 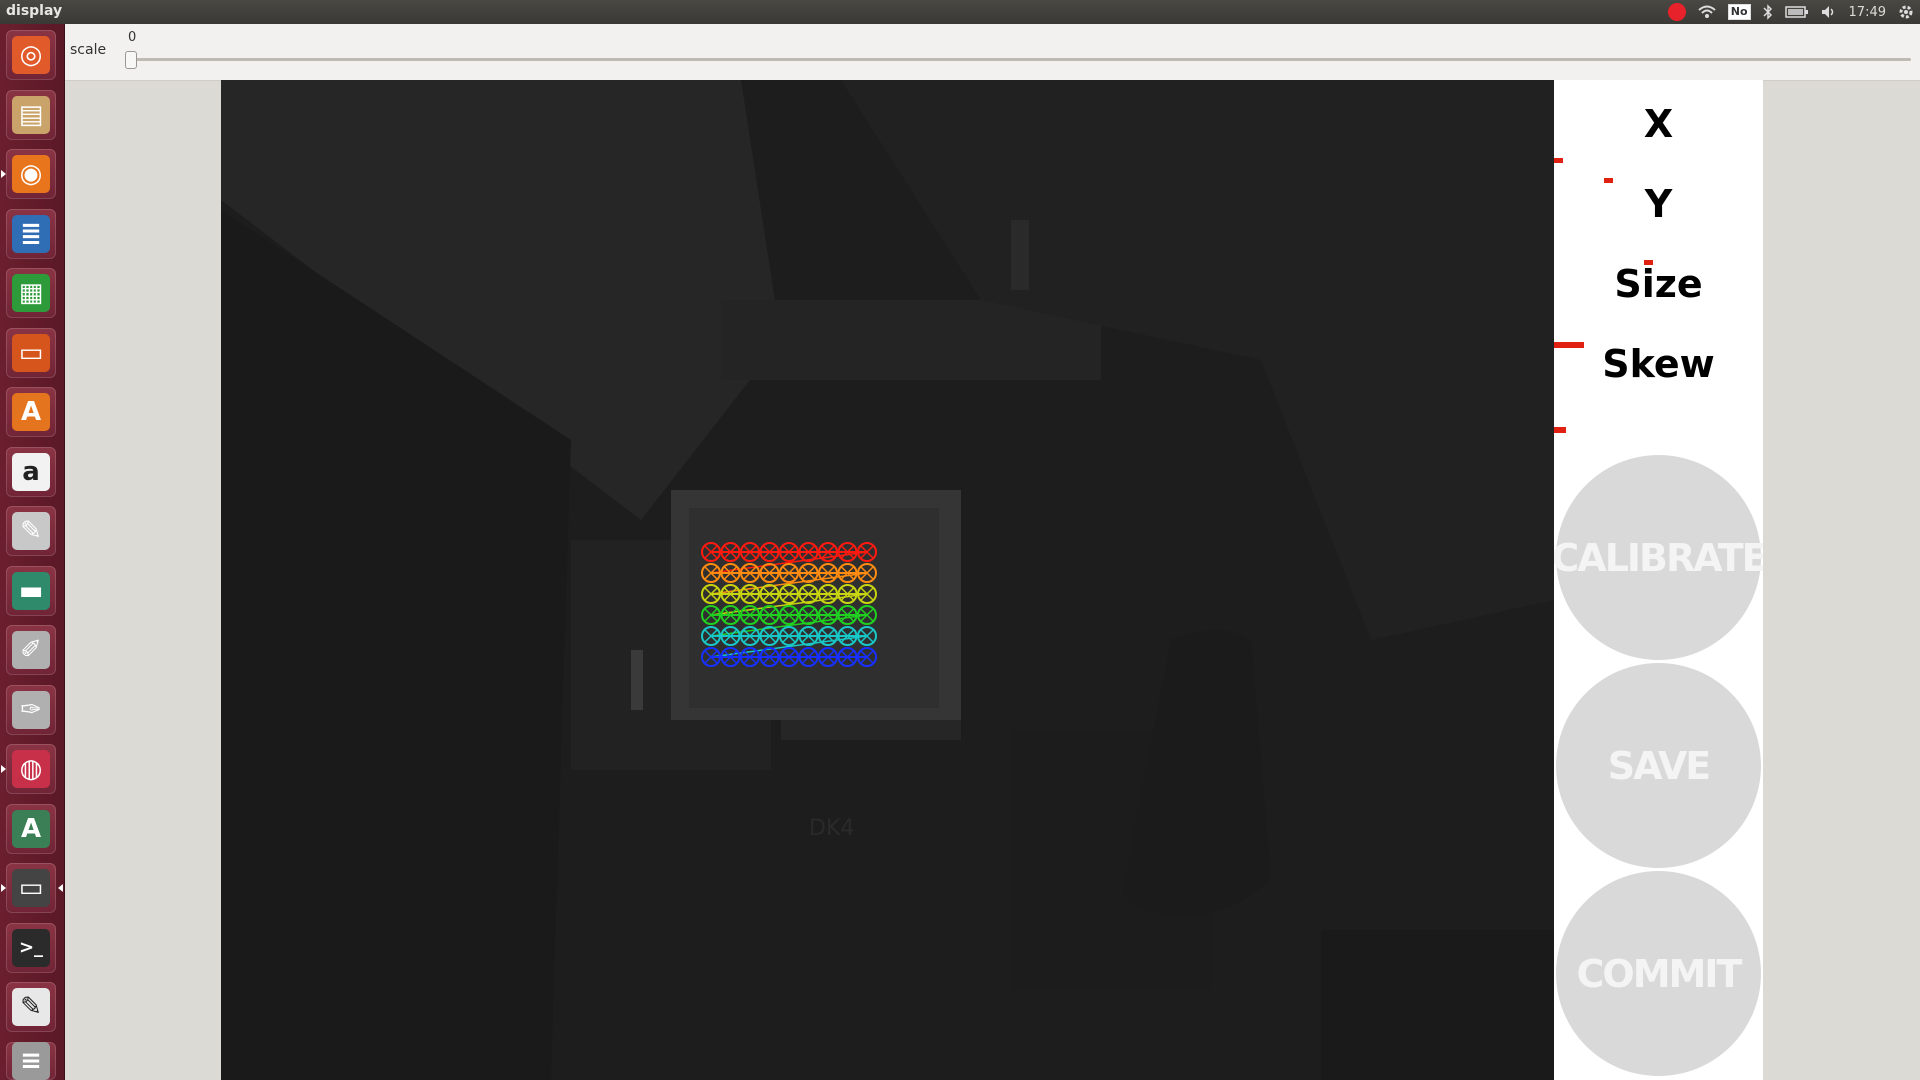 What do you see at coordinates (132, 37) in the screenshot?
I see `scale-value: 0` at bounding box center [132, 37].